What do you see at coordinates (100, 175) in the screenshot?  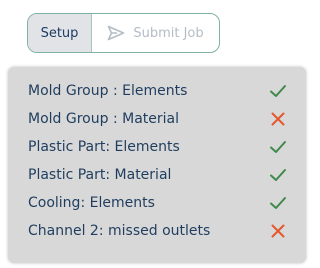 I see `check-label: Plastic Part: Material` at bounding box center [100, 175].